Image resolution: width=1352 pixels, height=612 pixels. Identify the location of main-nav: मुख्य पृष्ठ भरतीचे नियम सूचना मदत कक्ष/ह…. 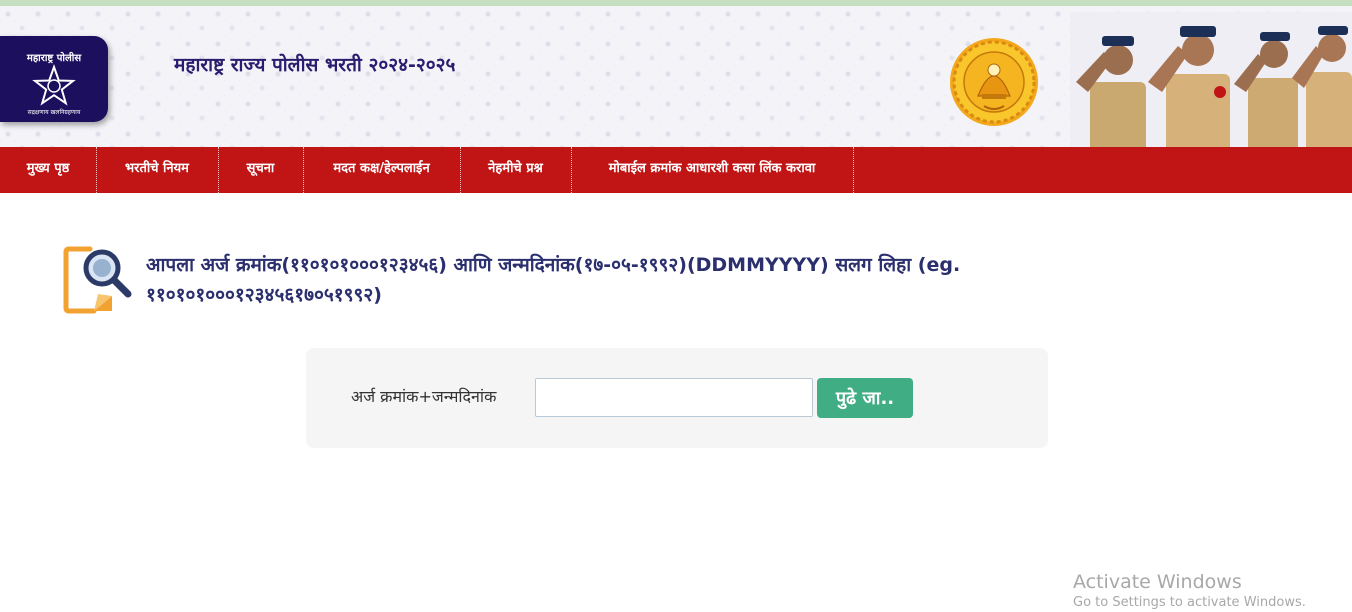
(676, 170).